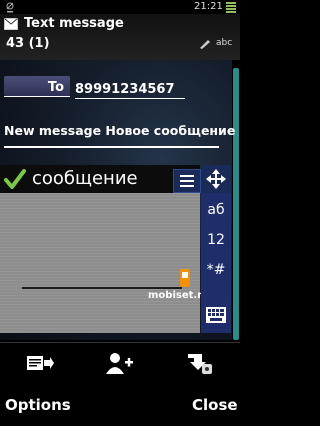  I want to click on phone-logo-icon, so click(185, 278).